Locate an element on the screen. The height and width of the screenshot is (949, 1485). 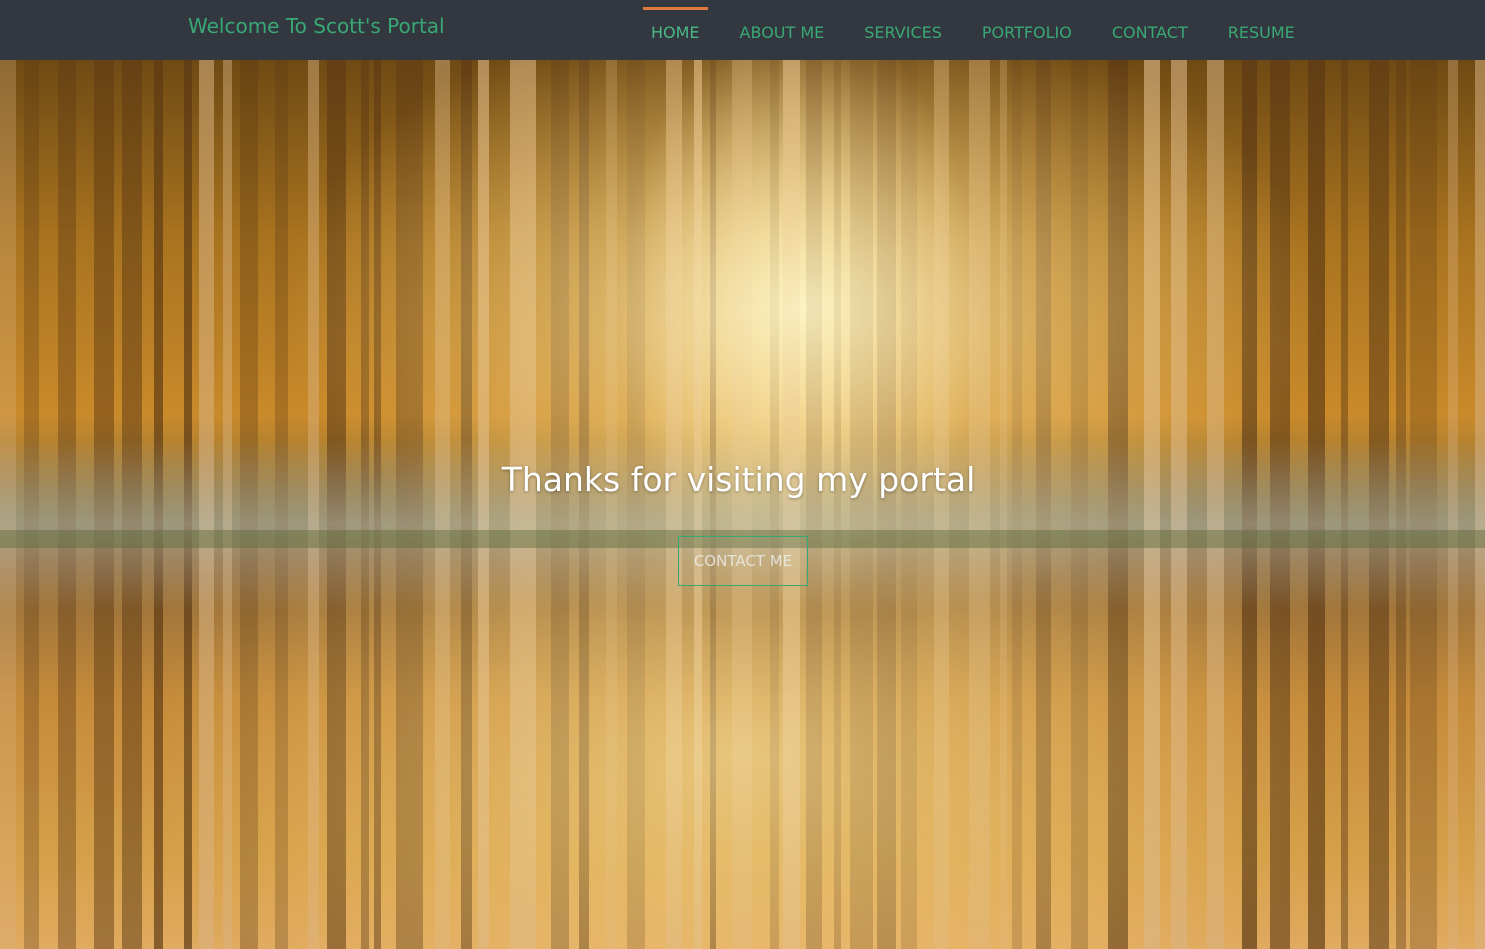
nav-link-home: HOME is located at coordinates (675, 32).